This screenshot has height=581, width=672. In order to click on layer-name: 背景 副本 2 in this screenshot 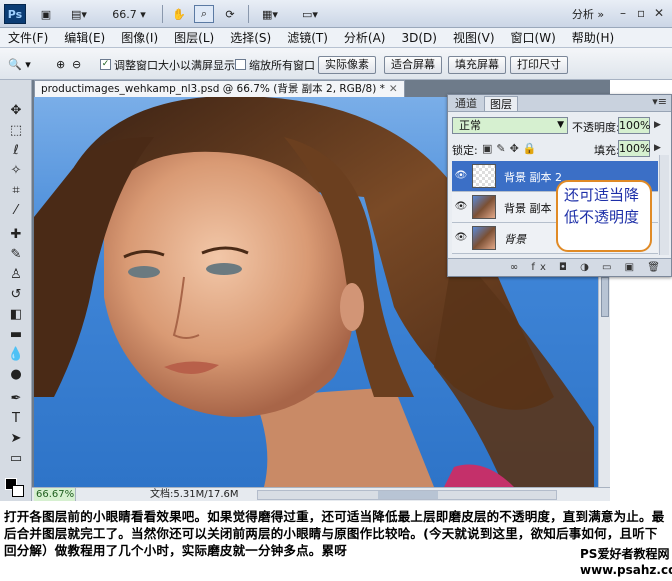, I will do `click(533, 177)`.